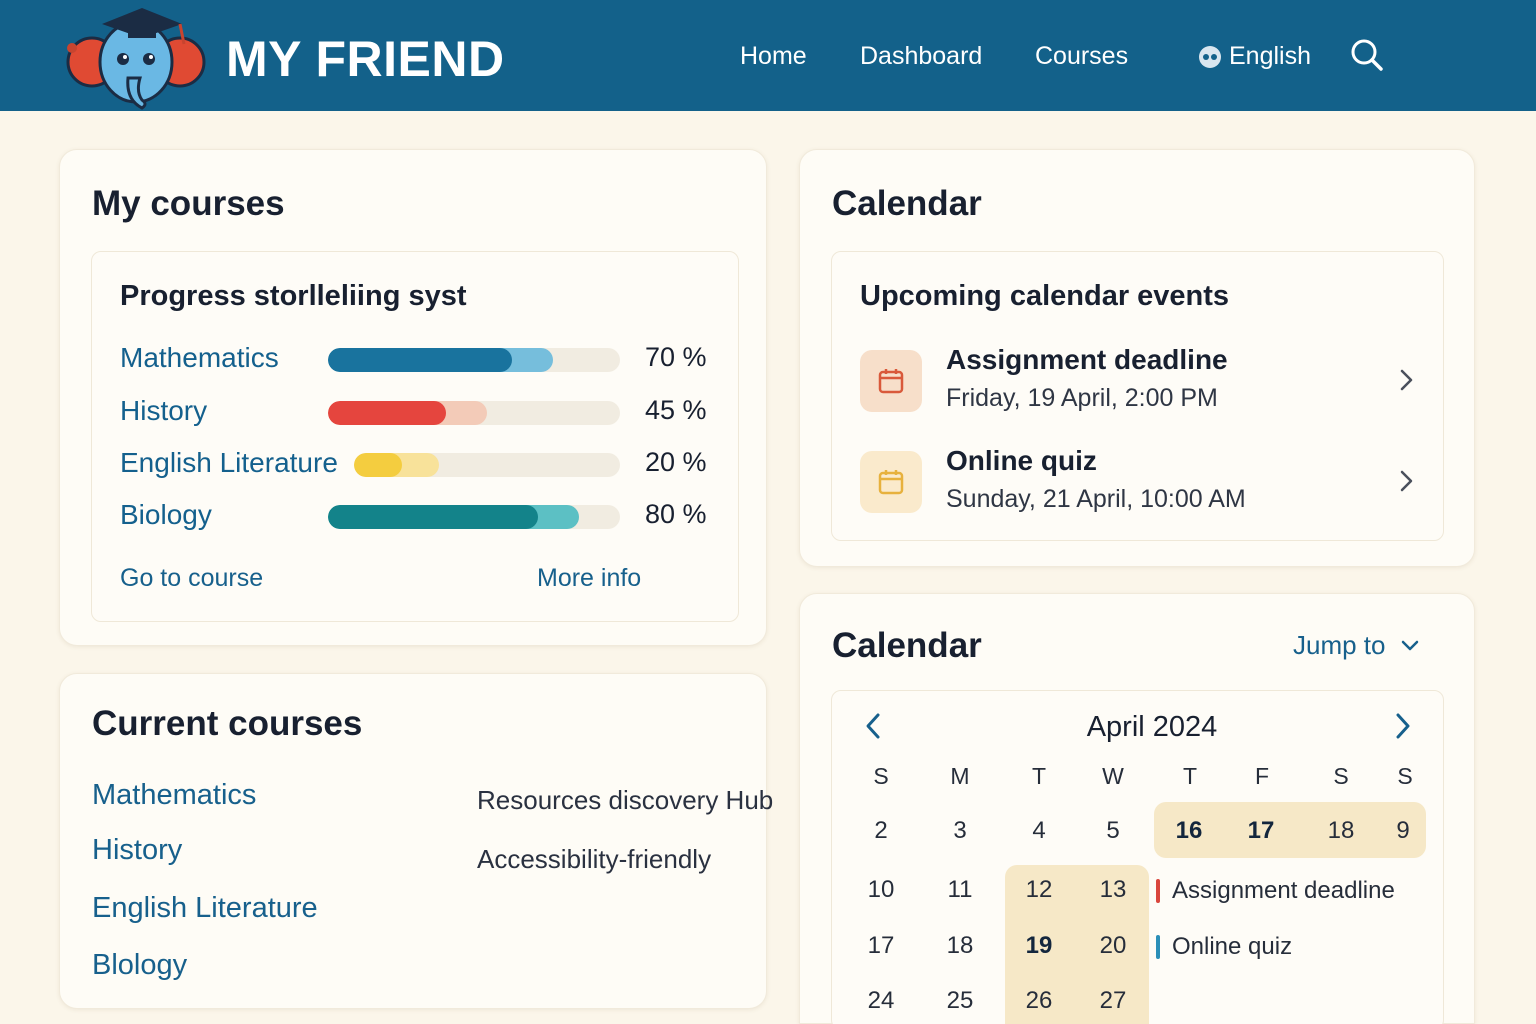  I want to click on legend-online-quiz: Online quiz, so click(1224, 947).